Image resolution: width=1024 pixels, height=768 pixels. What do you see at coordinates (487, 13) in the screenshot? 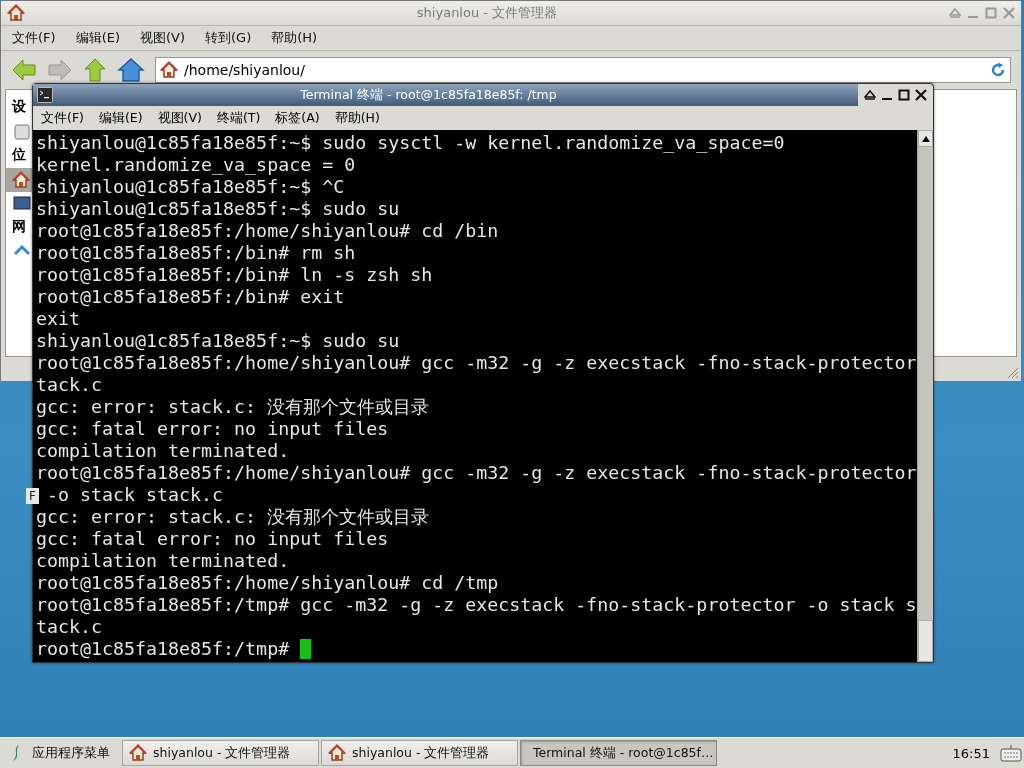
I see `window-title: shiyanlou - 文件管理器` at bounding box center [487, 13].